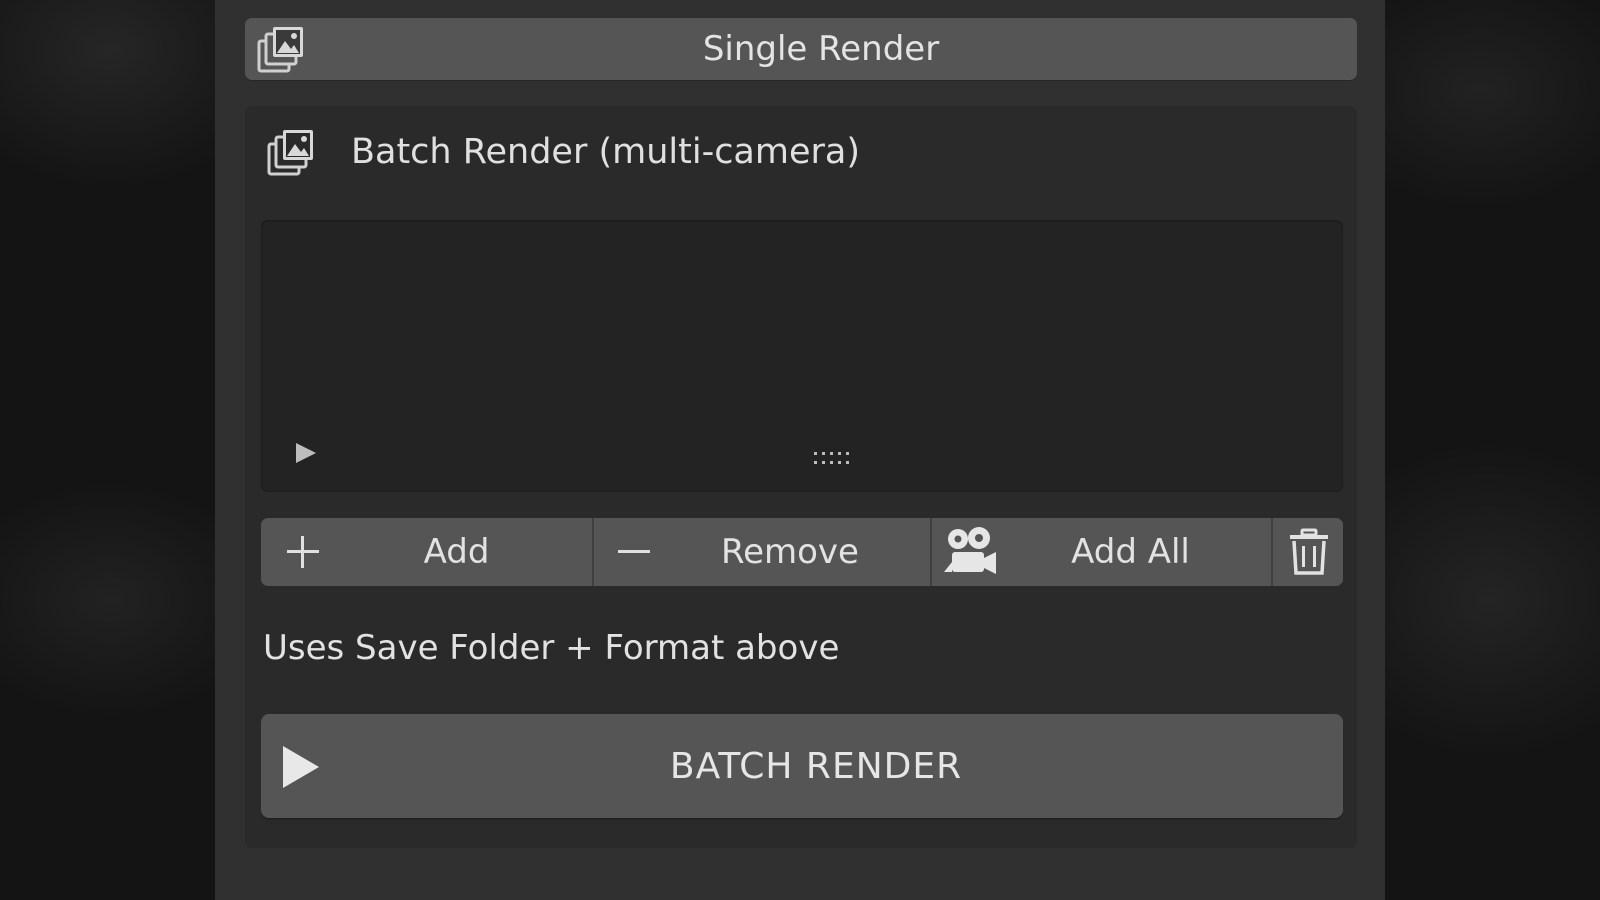 The width and height of the screenshot is (1600, 900). Describe the element at coordinates (456, 552) in the screenshot. I see `add-camera-label: Add` at that location.